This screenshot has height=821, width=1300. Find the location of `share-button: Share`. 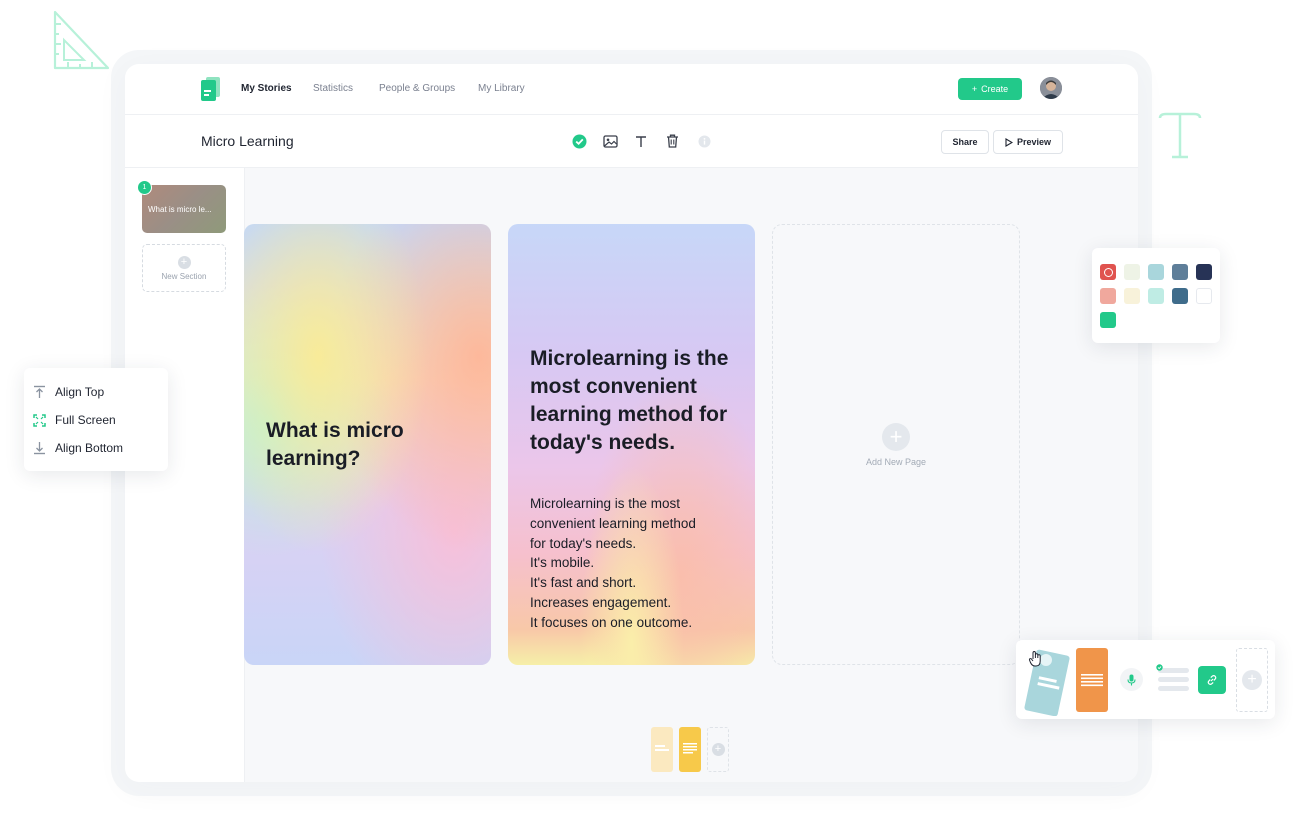

share-button: Share is located at coordinates (965, 142).